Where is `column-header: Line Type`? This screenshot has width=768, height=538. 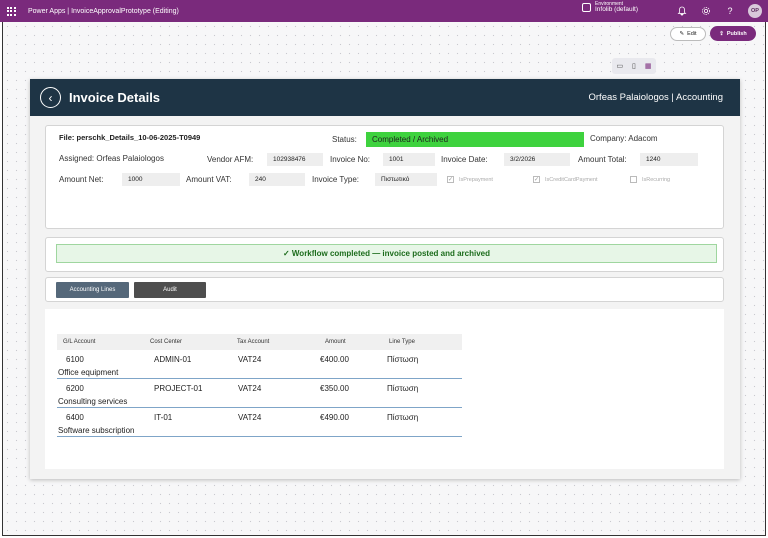 column-header: Line Type is located at coordinates (402, 342).